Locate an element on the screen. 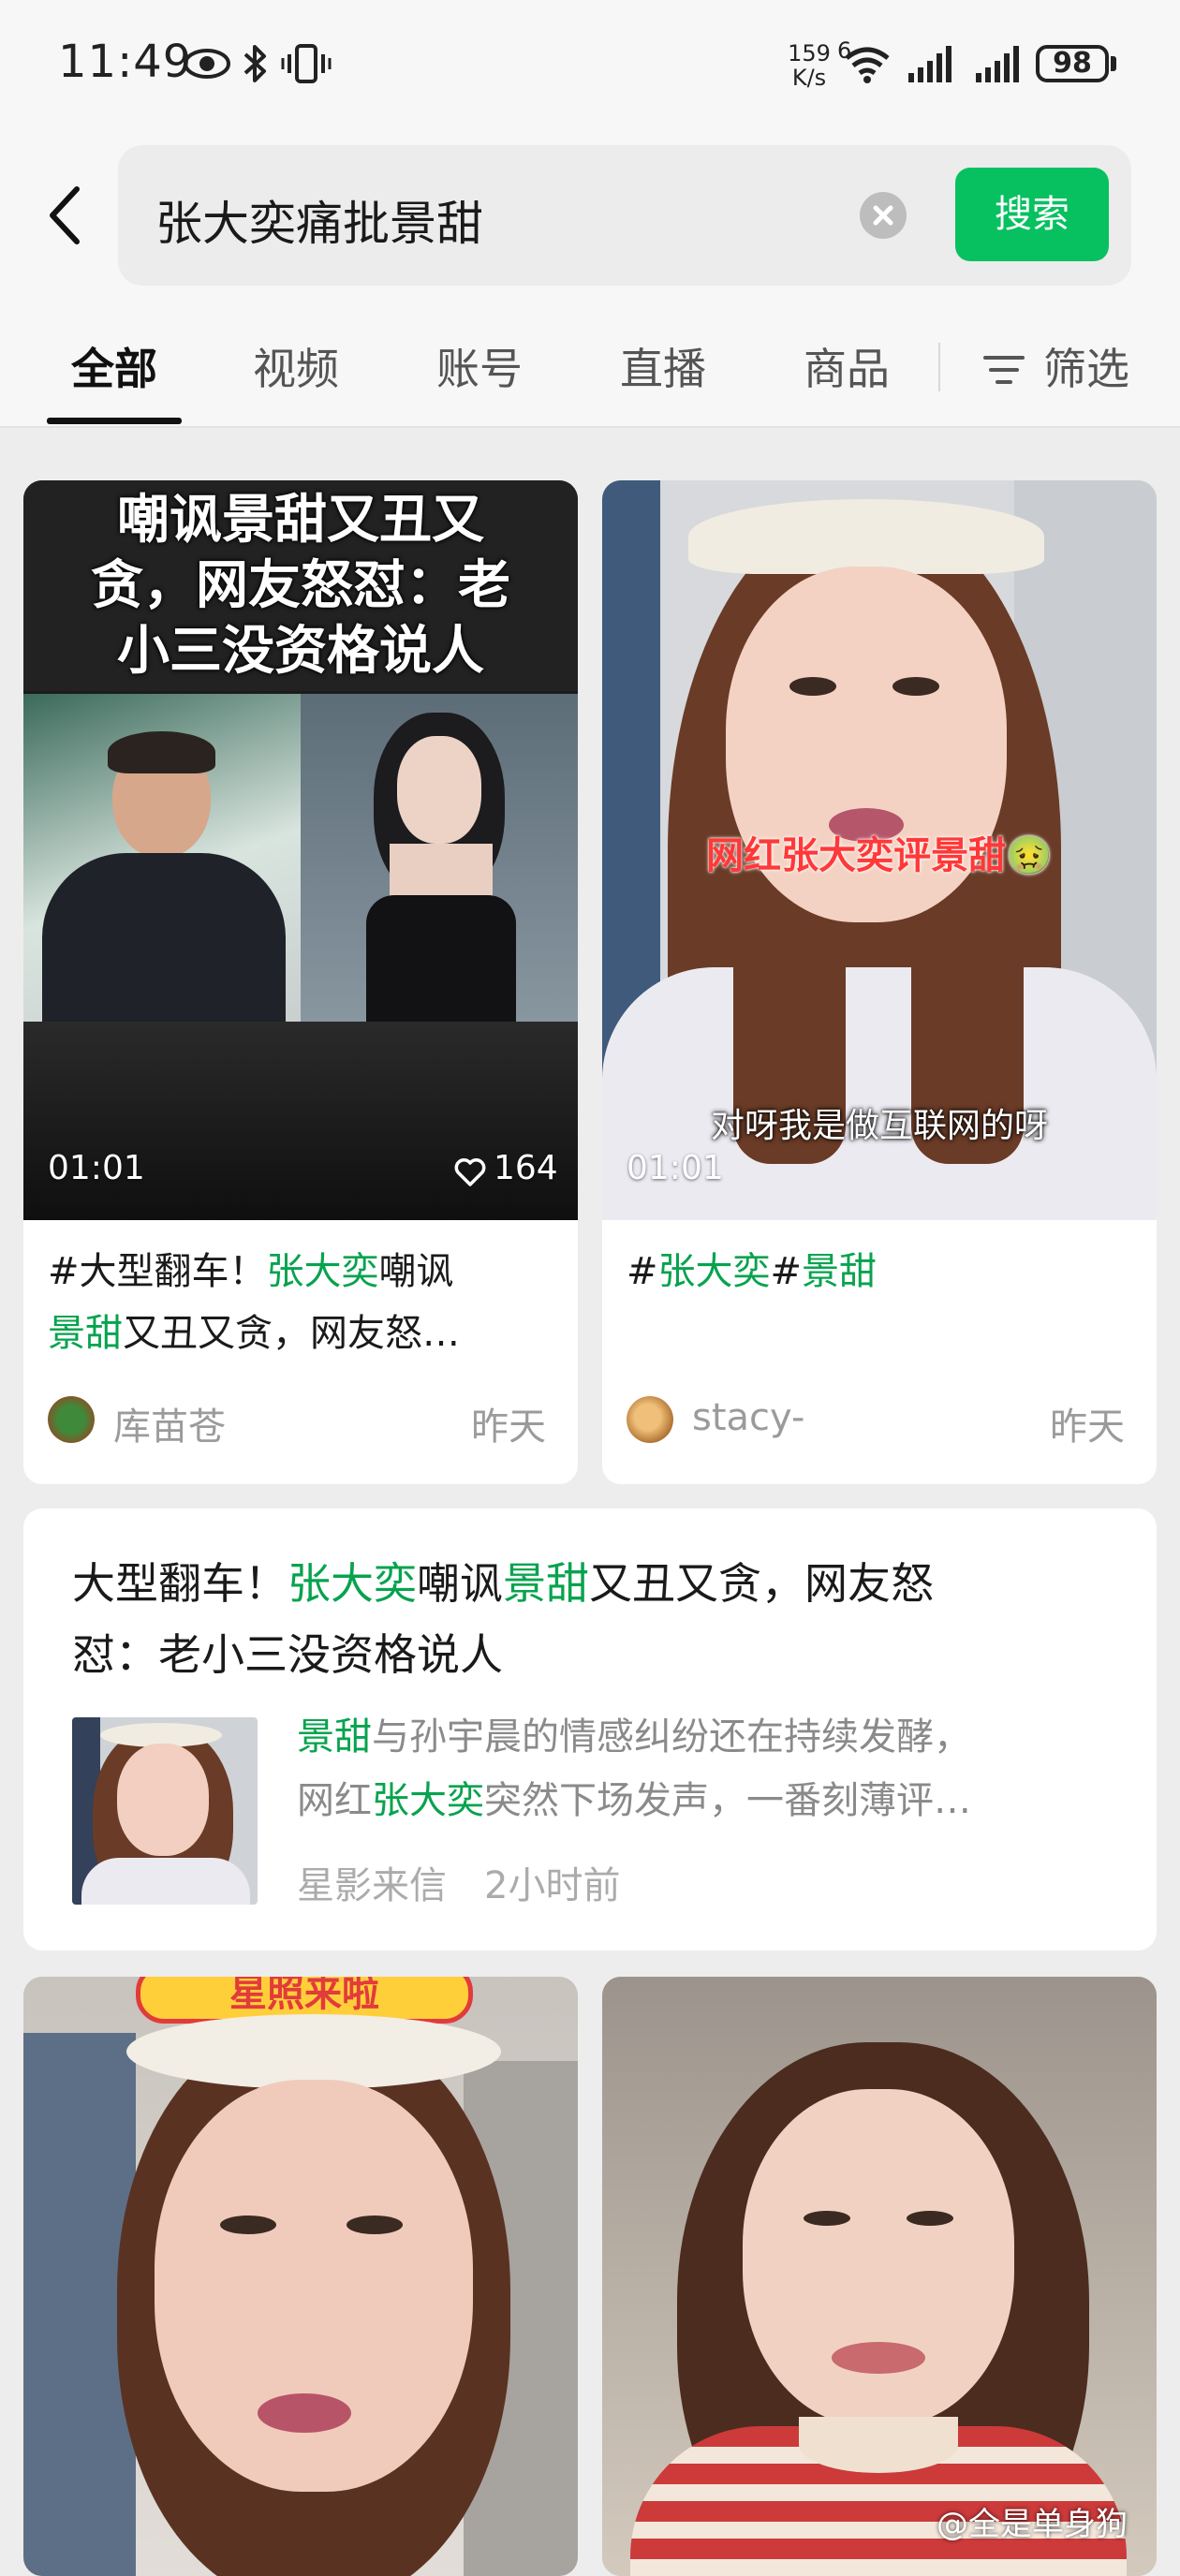 The width and height of the screenshot is (1180, 2576). video-thumbnail: 网红张大奕评景甜🤢 对呀我是做互联网的呀 01:01 is located at coordinates (880, 850).